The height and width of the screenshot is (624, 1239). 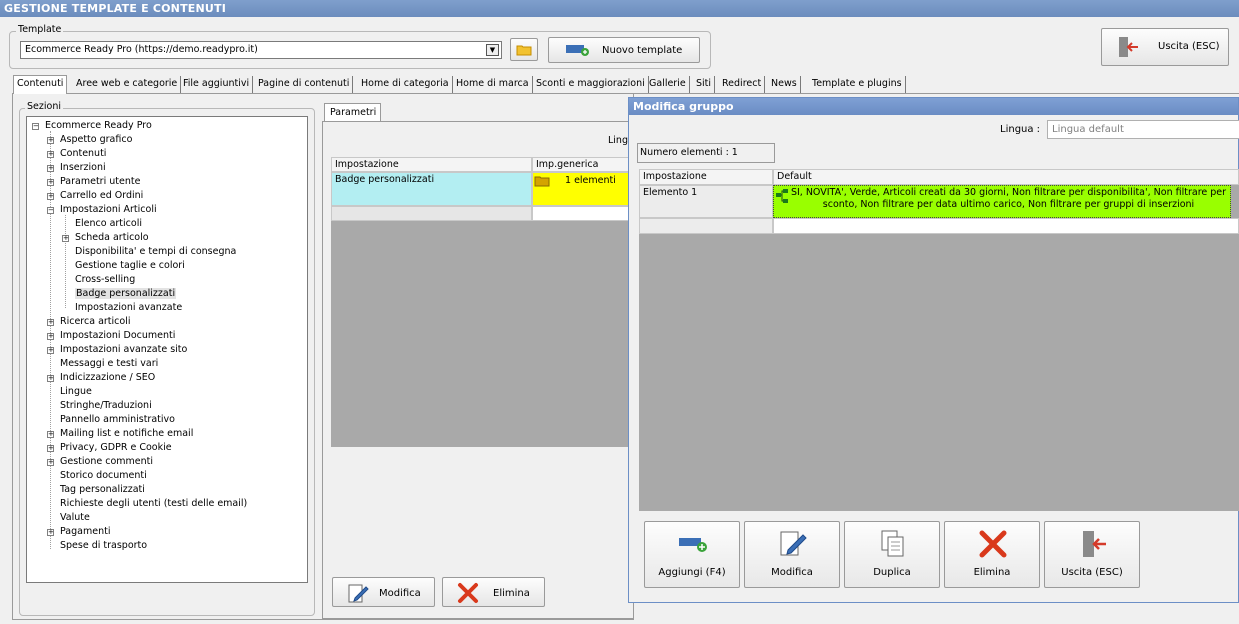 I want to click on params-tab-label: Parametri, so click(x=353, y=112).